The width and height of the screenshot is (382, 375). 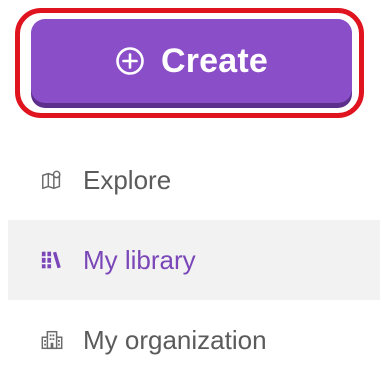 I want to click on map-icon, so click(x=52, y=180).